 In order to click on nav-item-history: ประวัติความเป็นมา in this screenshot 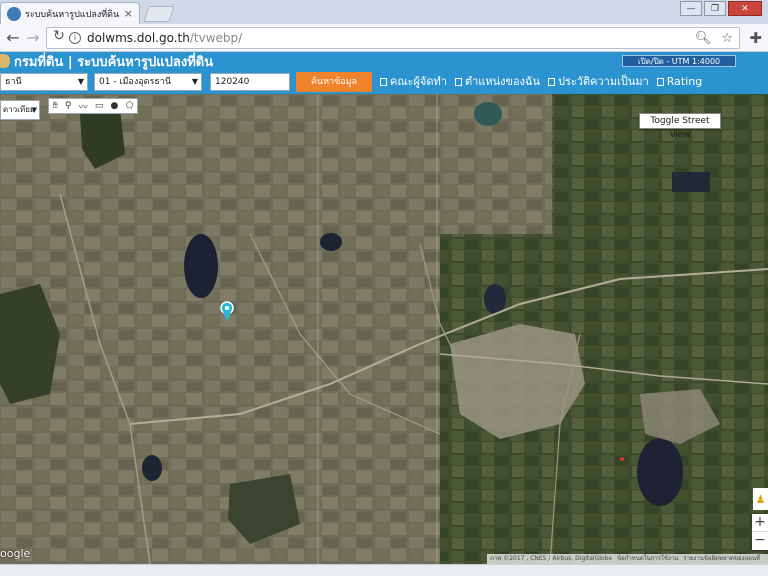, I will do `click(598, 82)`.